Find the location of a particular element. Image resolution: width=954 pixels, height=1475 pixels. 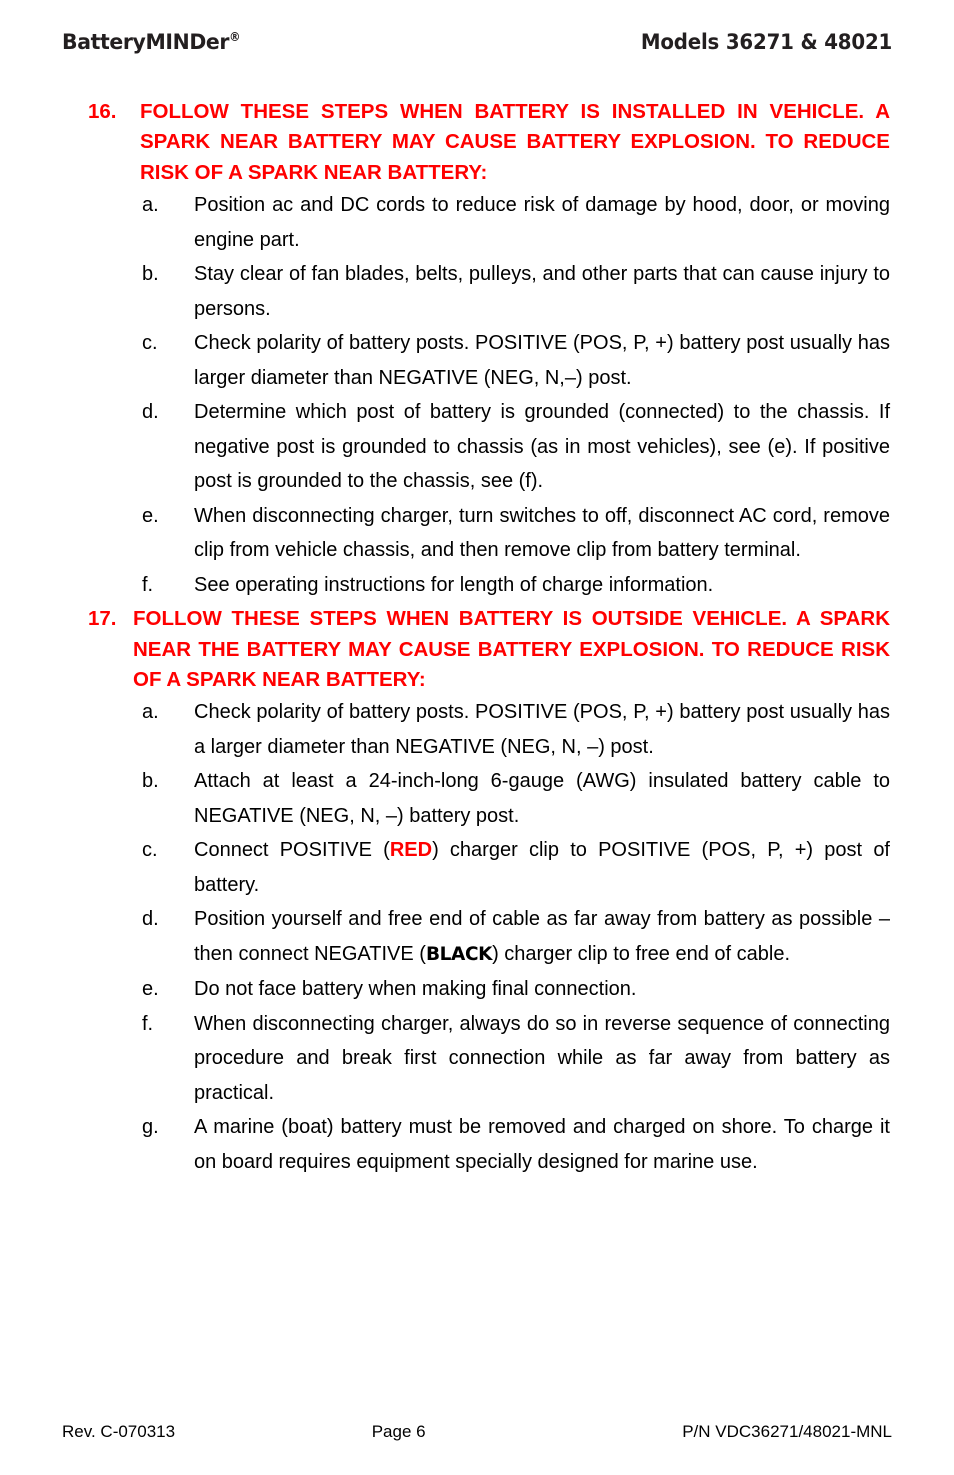

registered-trademark-icon: ® is located at coordinates (235, 37).